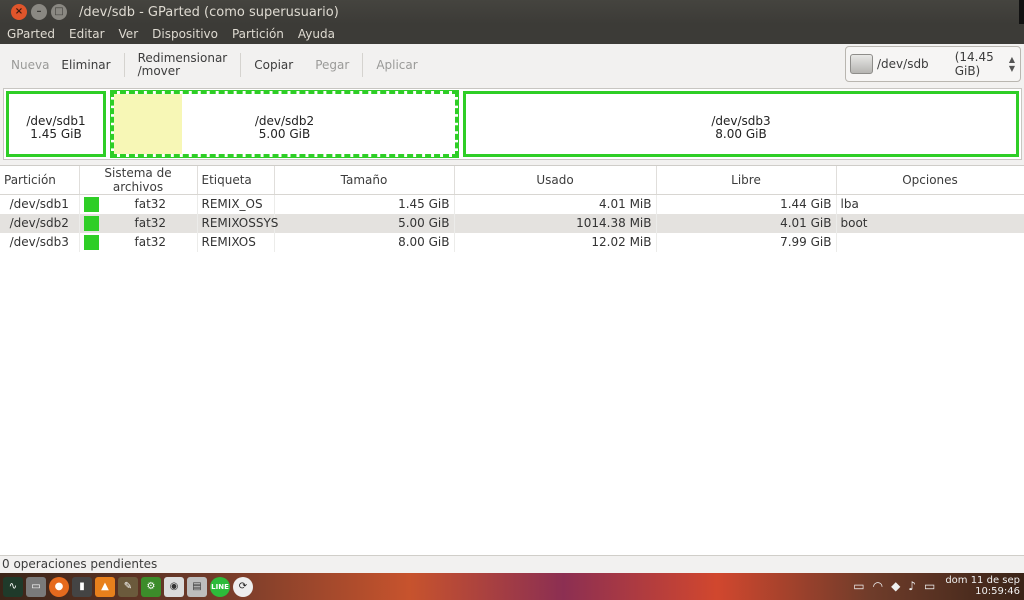  Describe the element at coordinates (82, 586) in the screenshot. I see `terminal-icon: ▮` at that location.